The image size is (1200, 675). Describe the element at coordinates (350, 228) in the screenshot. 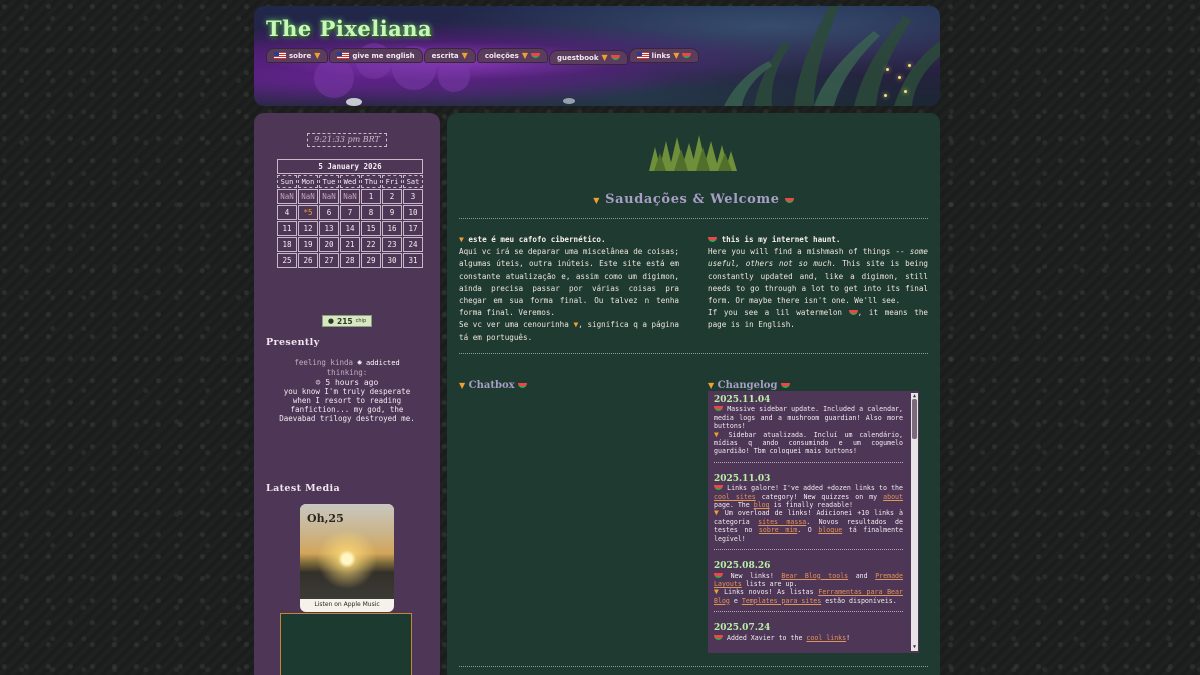

I see `calendar-day: 14` at that location.